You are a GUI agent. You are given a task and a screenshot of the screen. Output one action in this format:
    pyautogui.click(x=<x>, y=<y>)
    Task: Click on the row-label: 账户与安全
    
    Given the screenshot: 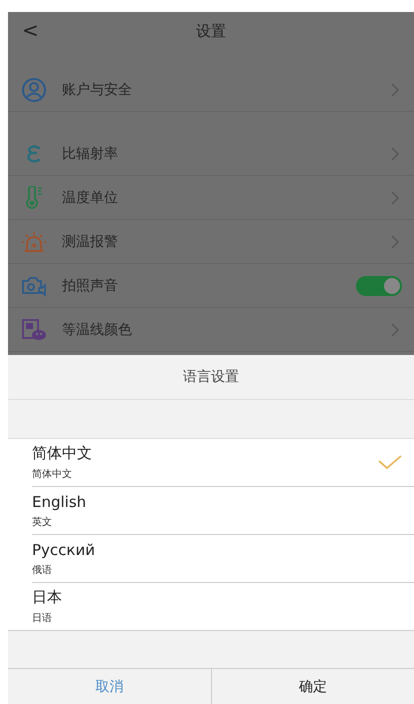 What is the action you would take?
    pyautogui.click(x=97, y=89)
    